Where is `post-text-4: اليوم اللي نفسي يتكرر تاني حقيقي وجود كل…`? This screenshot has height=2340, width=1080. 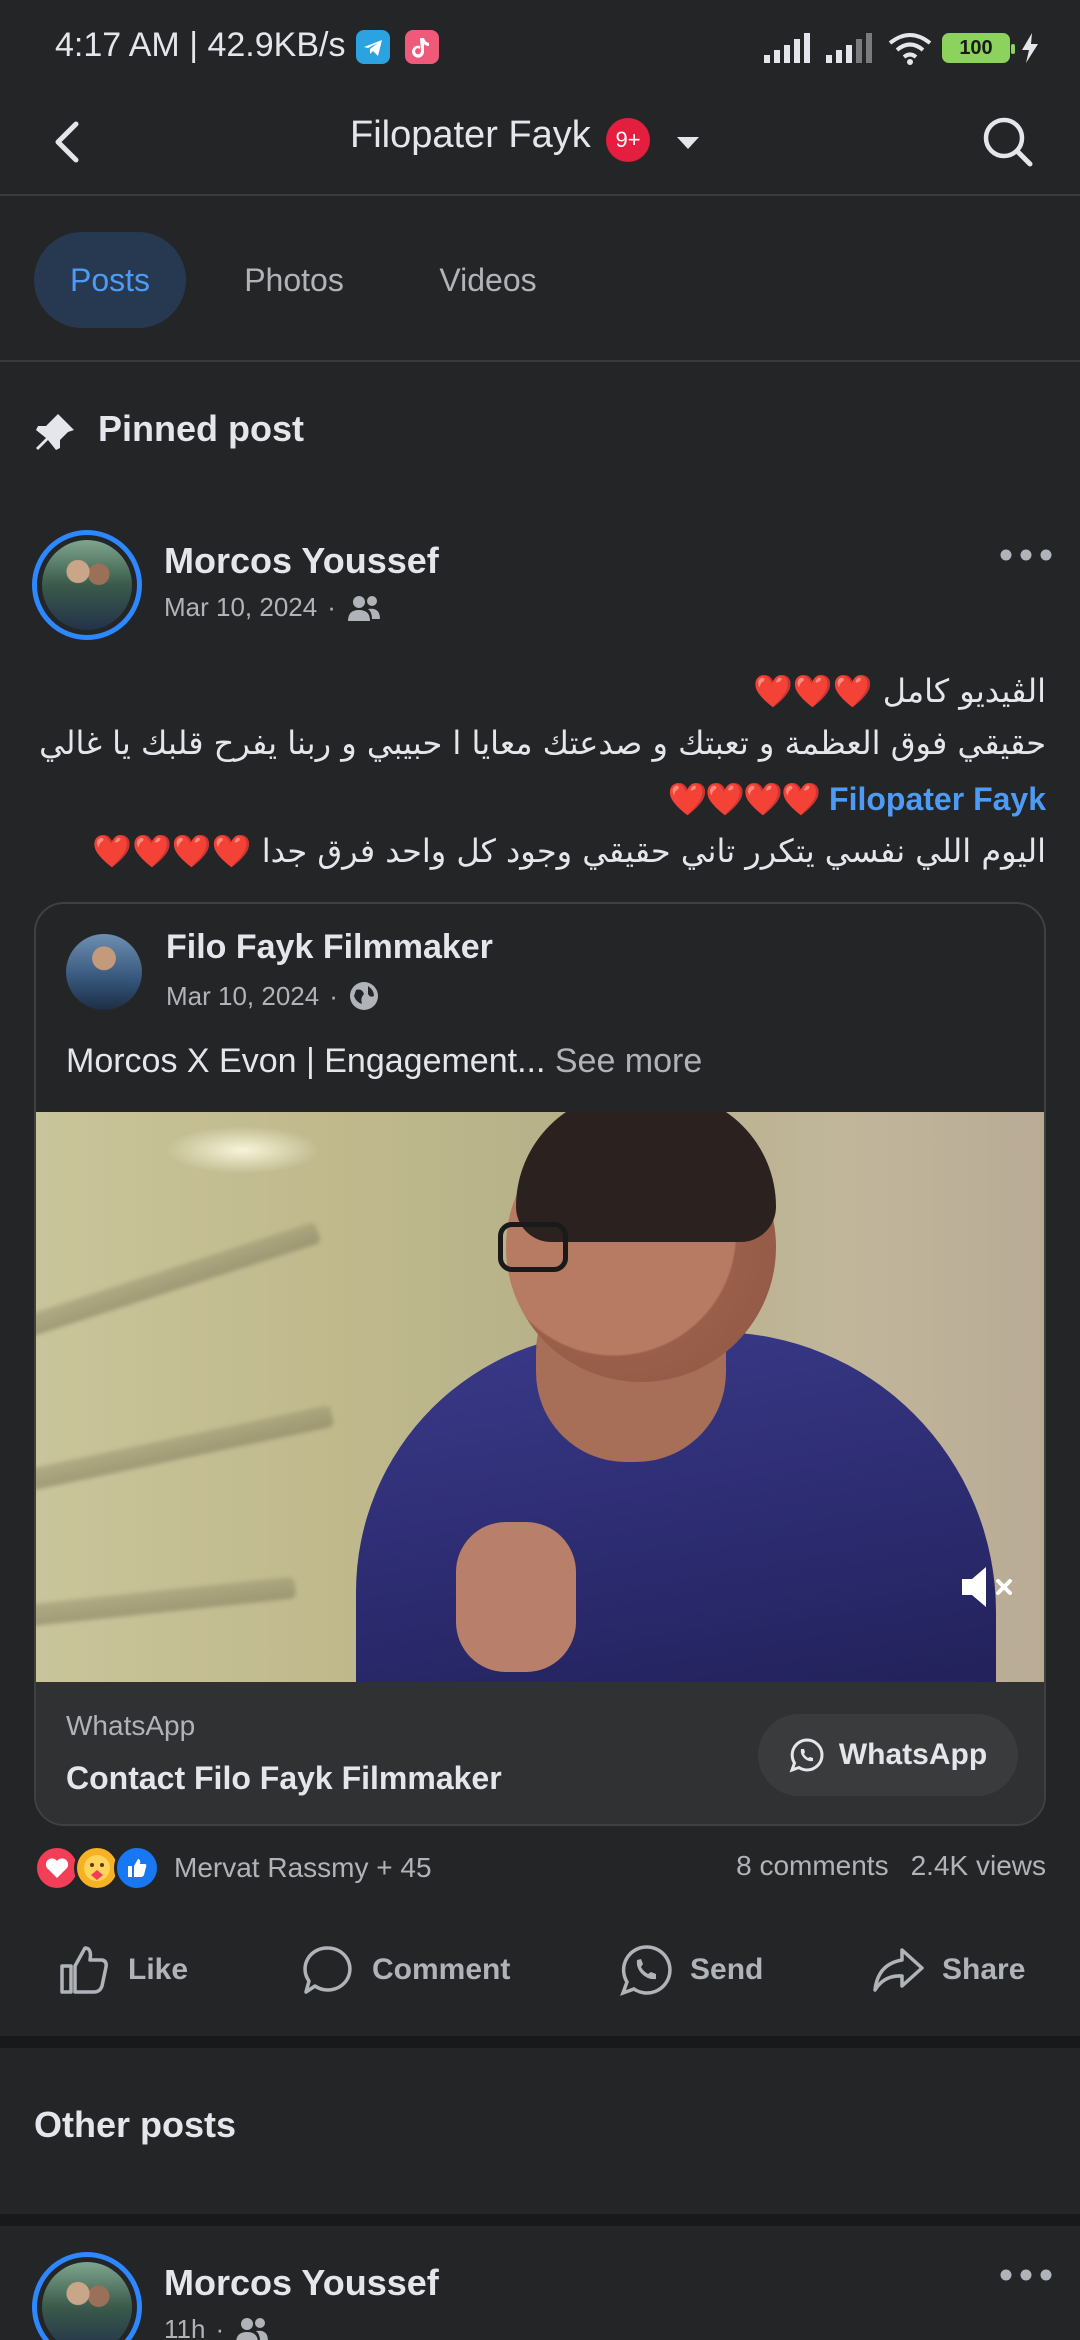 post-text-4: اليوم اللي نفسي يتكرر تاني حقيقي وجود كل… is located at coordinates (653, 851).